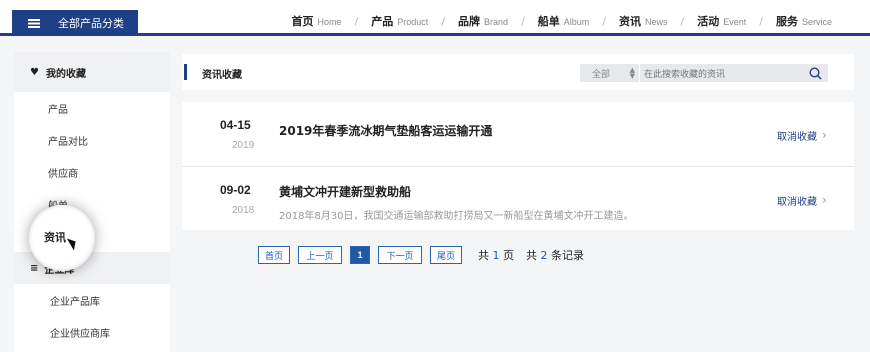 This screenshot has width=870, height=352. Describe the element at coordinates (360, 255) in the screenshot. I see `current-page-button: 1` at that location.